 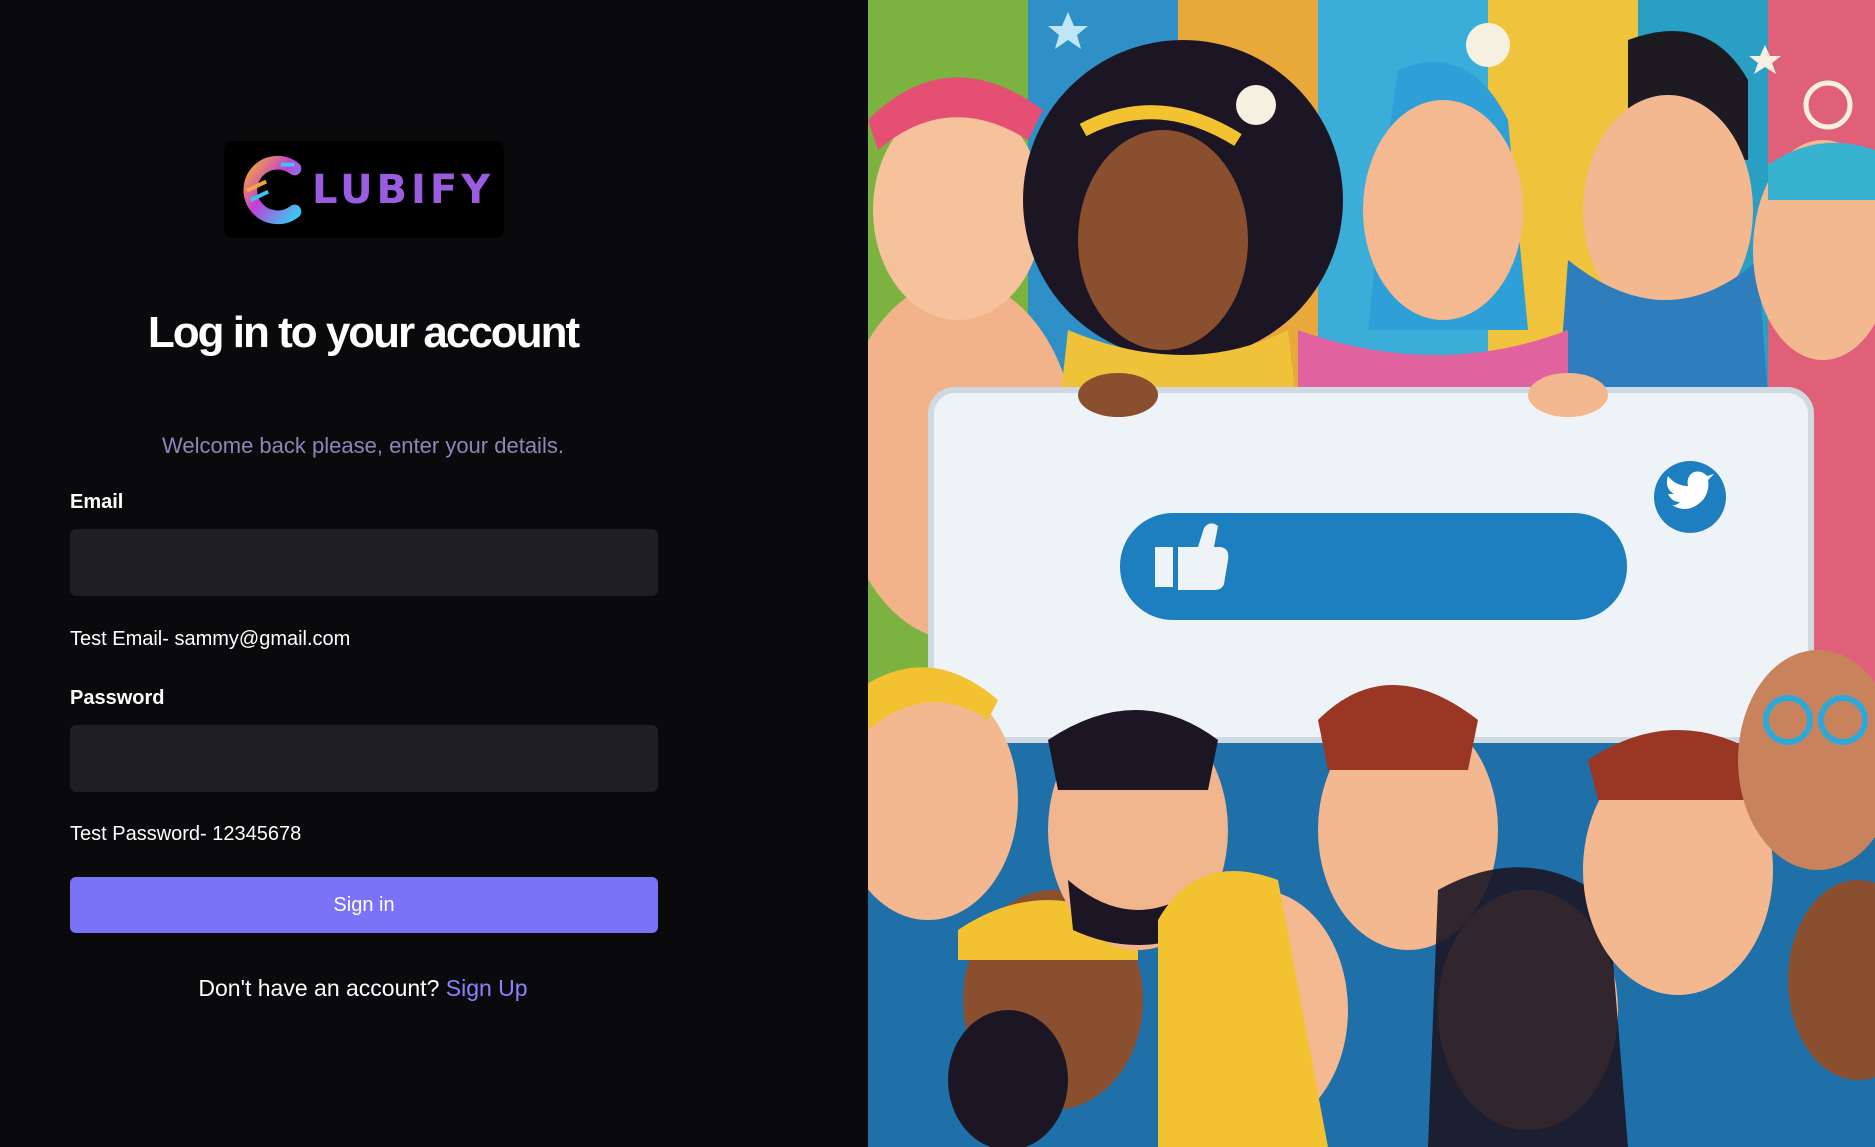 What do you see at coordinates (272, 189) in the screenshot?
I see `logo-c-icon` at bounding box center [272, 189].